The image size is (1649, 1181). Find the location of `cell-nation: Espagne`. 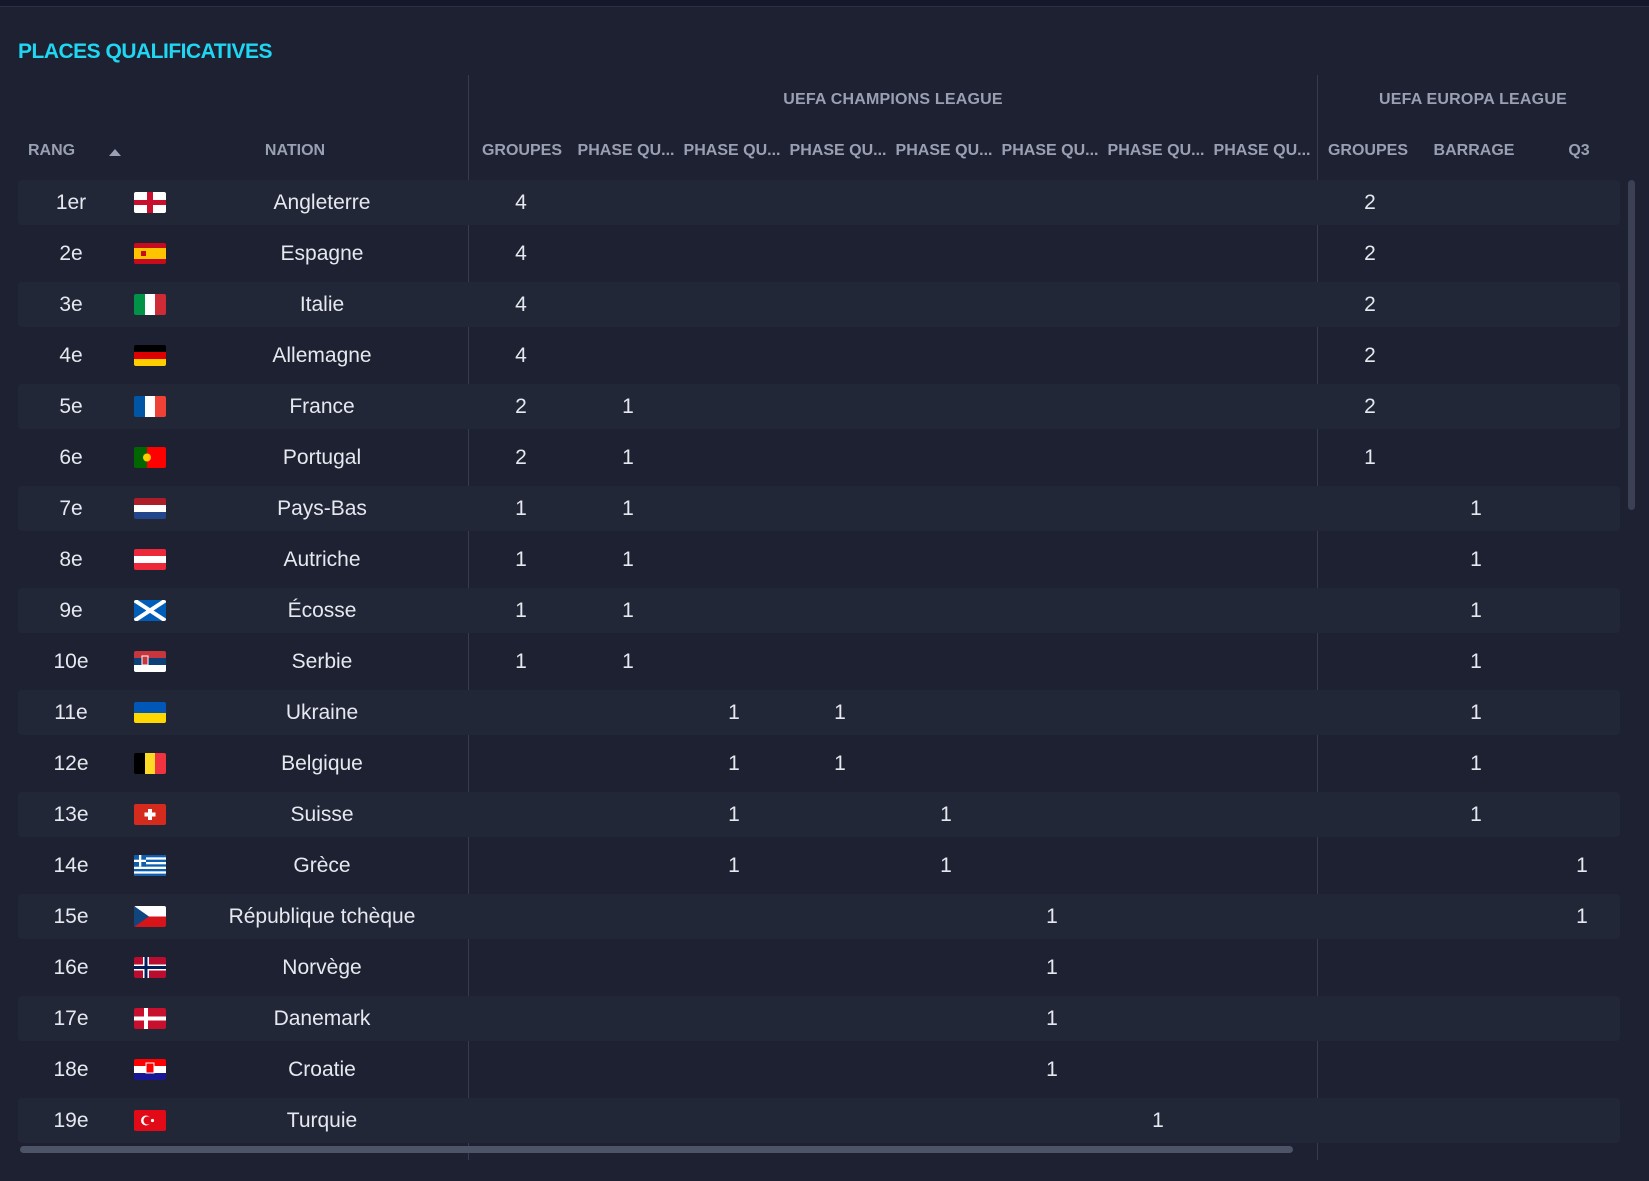

cell-nation: Espagne is located at coordinates (322, 253).